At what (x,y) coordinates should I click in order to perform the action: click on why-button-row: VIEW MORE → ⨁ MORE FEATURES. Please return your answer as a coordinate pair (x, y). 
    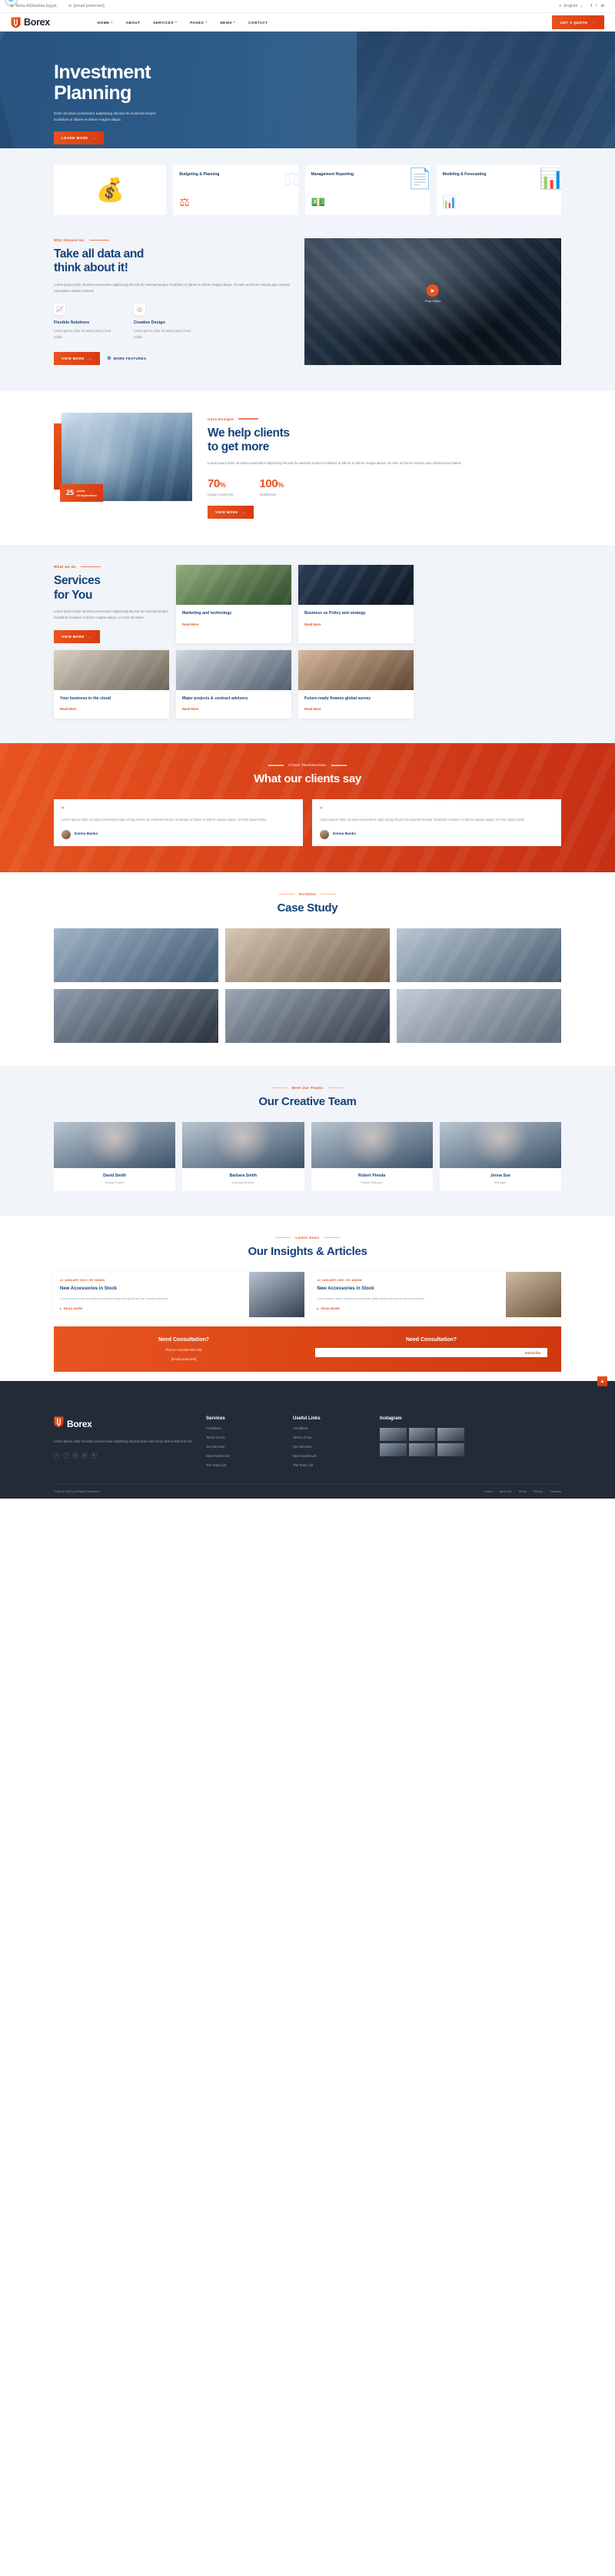
    Looking at the image, I should click on (173, 358).